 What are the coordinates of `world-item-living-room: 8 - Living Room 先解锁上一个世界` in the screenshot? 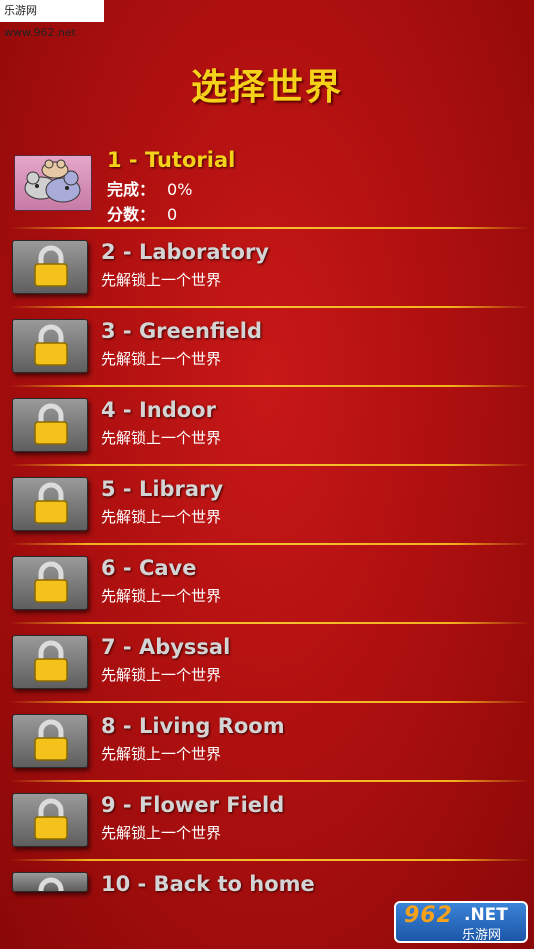 It's located at (267, 742).